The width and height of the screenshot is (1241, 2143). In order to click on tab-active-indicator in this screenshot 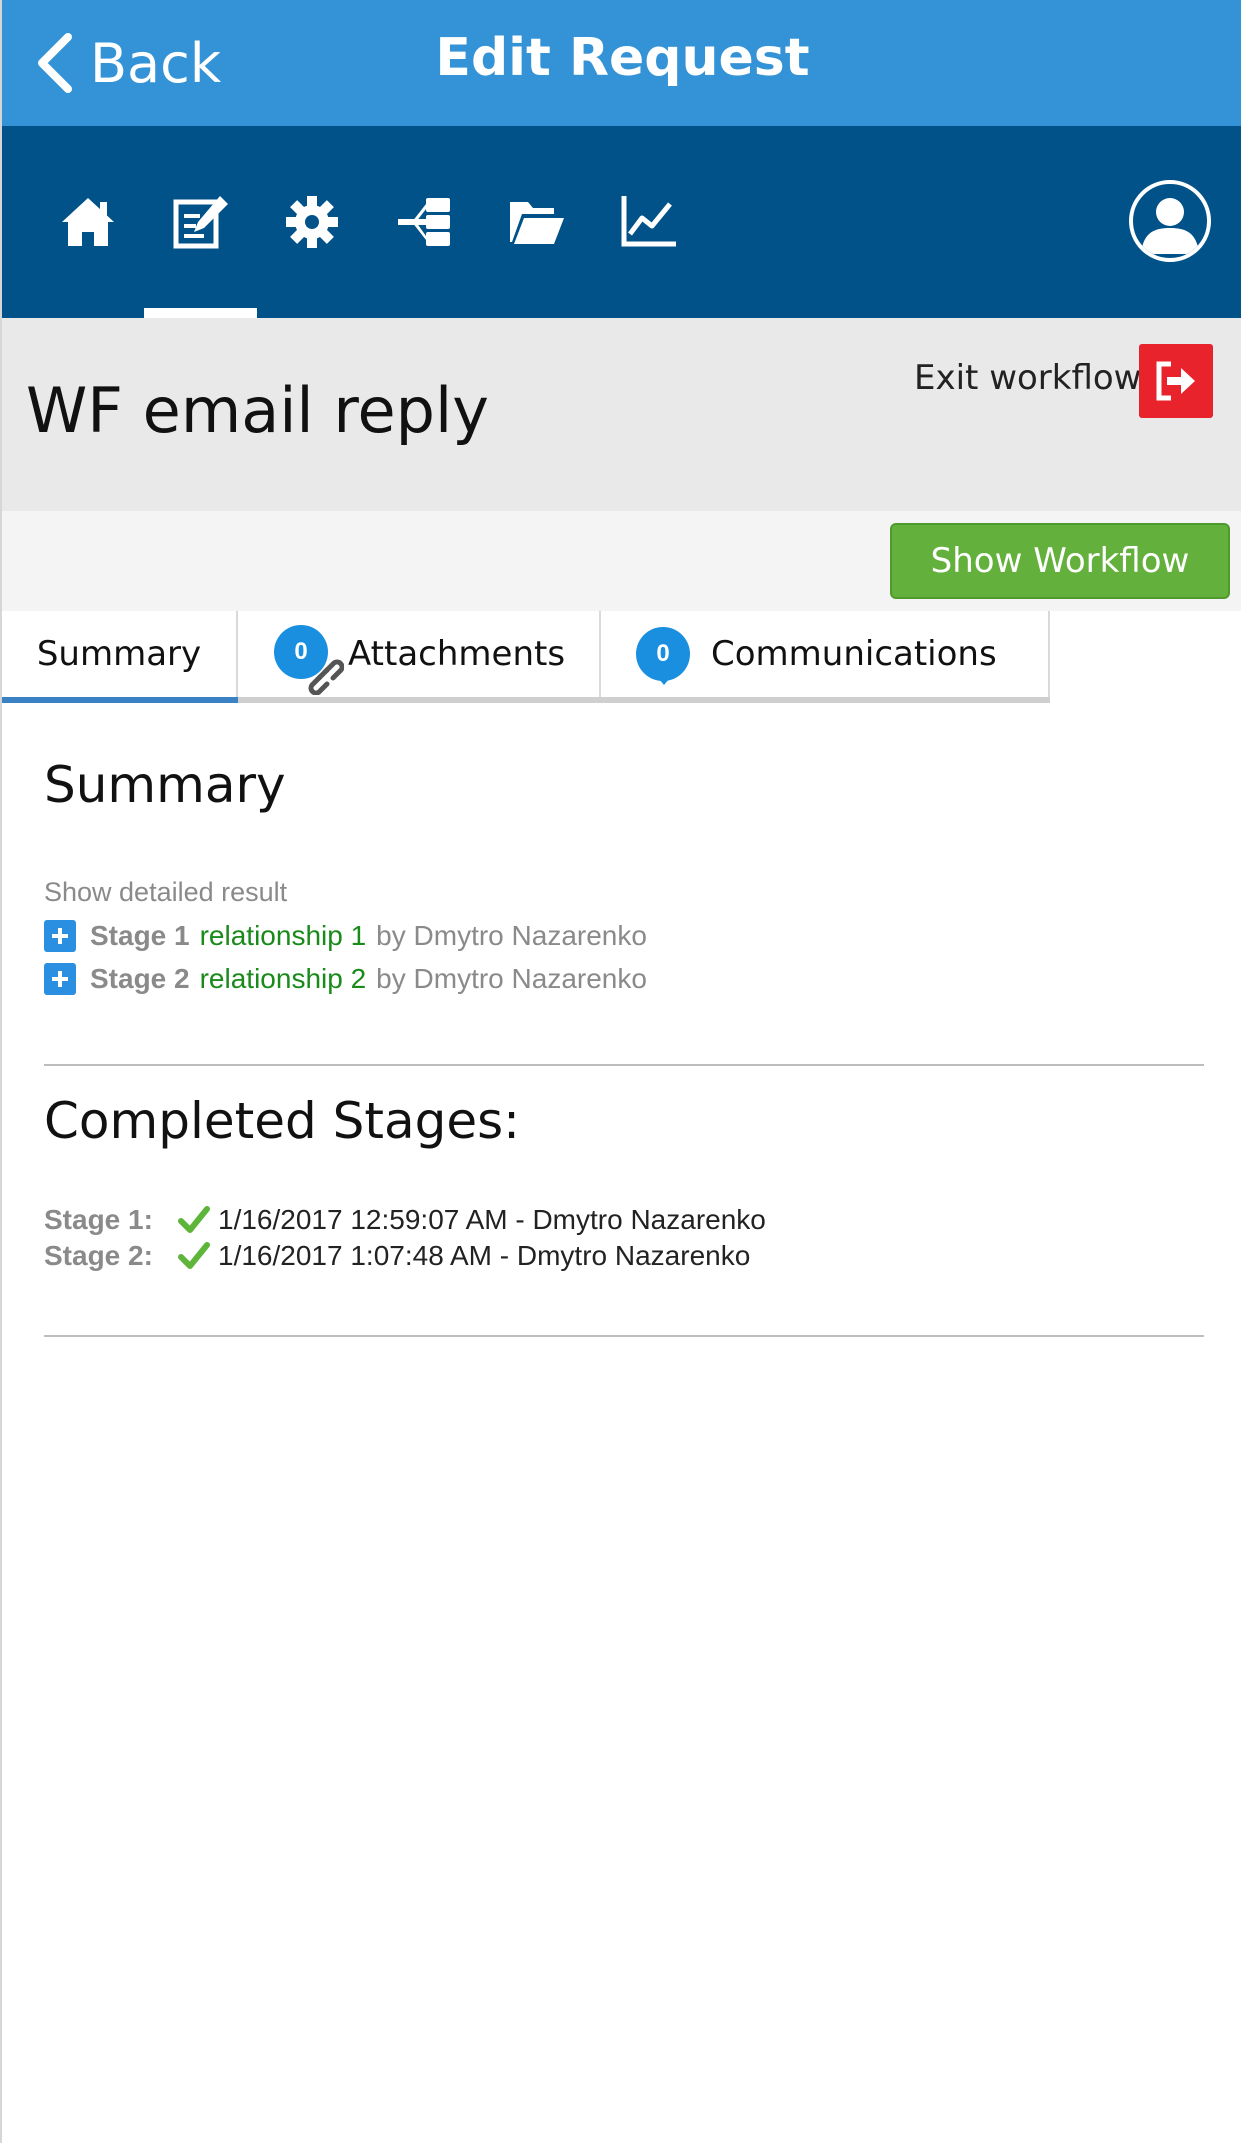, I will do `click(120, 700)`.